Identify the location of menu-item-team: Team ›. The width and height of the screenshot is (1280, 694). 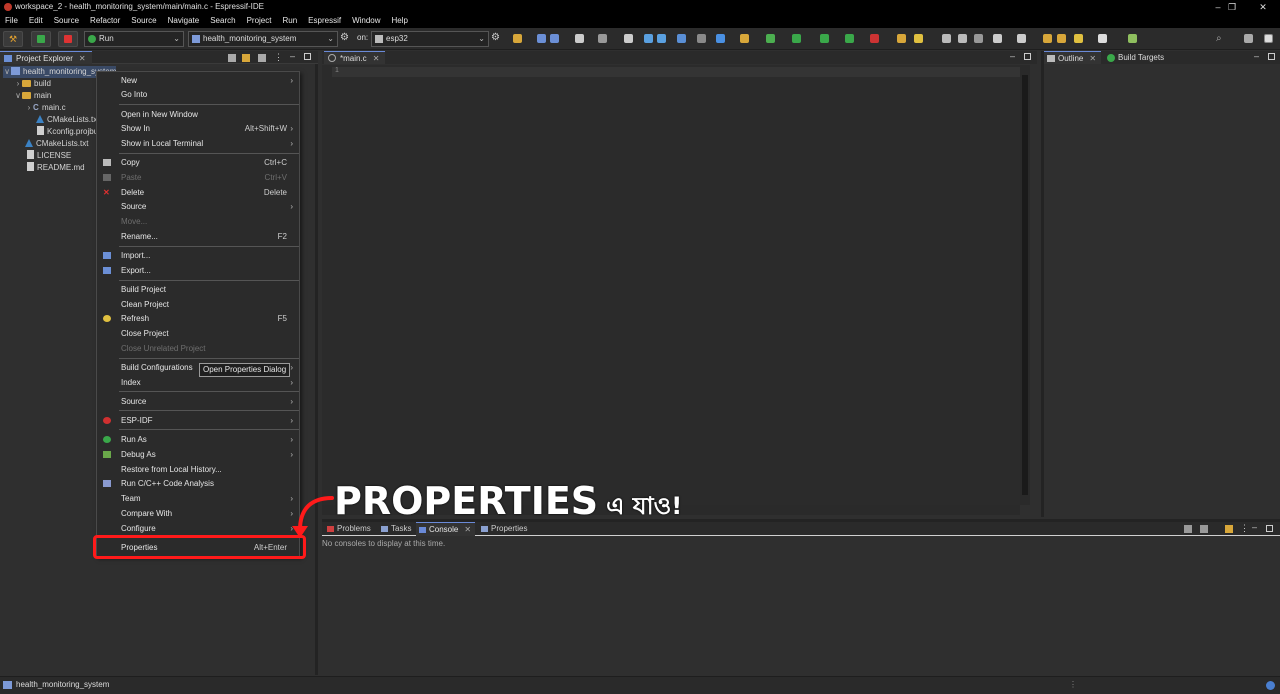
(198, 498).